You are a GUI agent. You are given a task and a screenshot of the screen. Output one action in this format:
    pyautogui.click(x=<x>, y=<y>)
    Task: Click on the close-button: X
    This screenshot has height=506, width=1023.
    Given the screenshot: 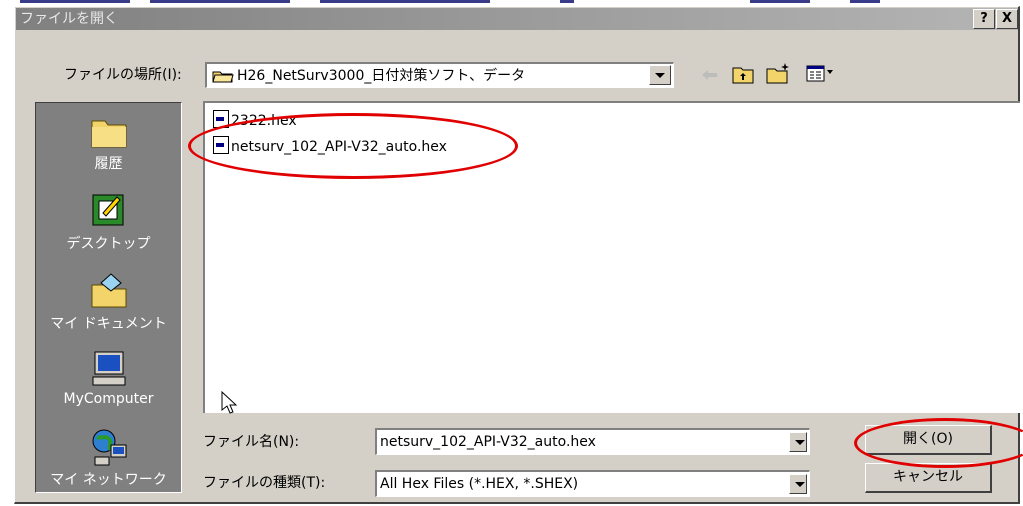 What is the action you would take?
    pyautogui.click(x=1007, y=19)
    